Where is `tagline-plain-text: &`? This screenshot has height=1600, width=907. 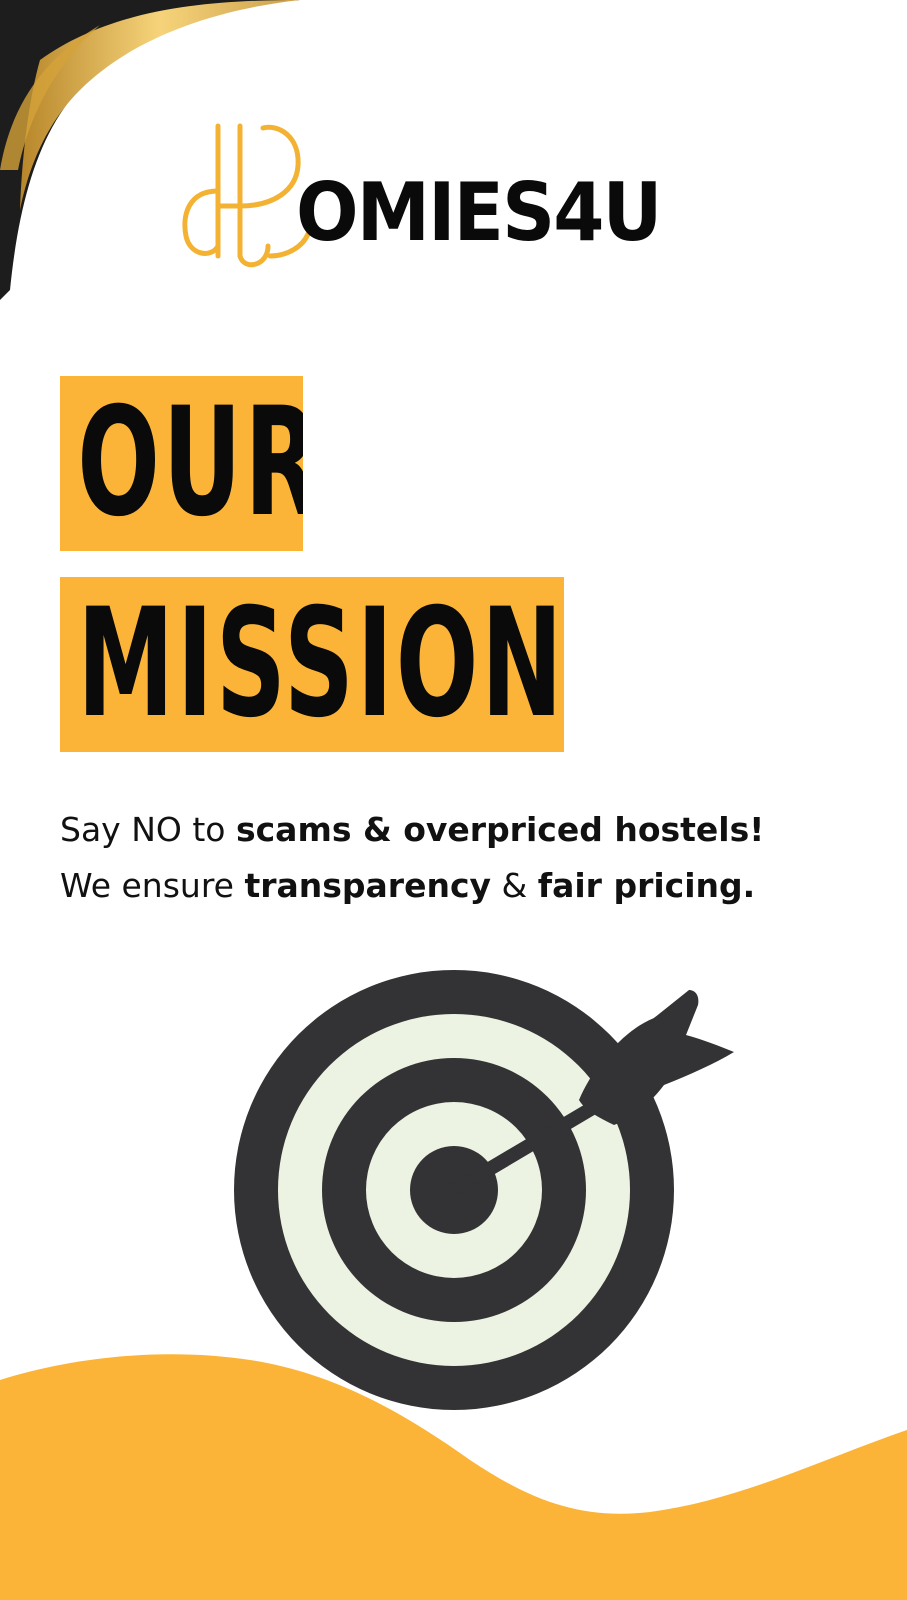 tagline-plain-text: & is located at coordinates (514, 885).